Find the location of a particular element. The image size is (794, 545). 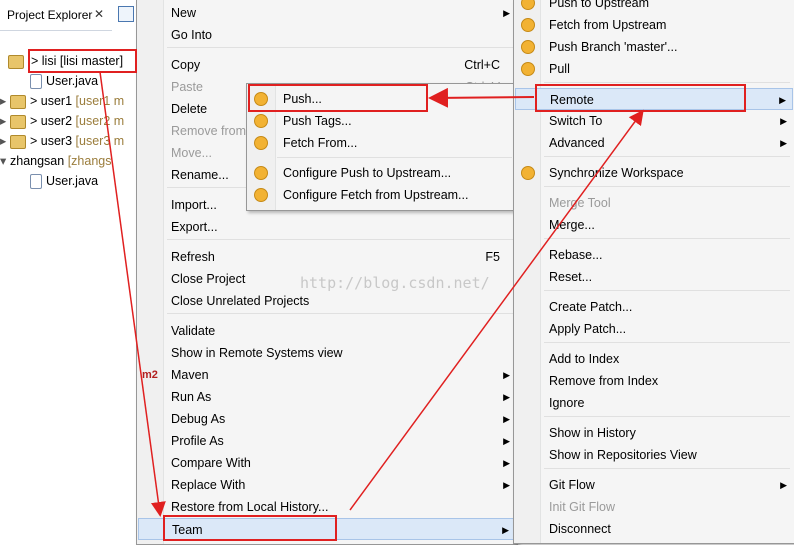

annotation-box-remote is located at coordinates (640, 98).